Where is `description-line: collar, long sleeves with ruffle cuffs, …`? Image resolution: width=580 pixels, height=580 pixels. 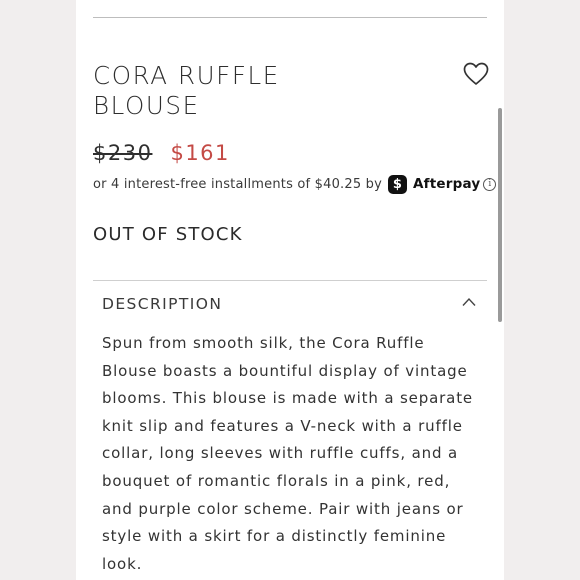 description-line: collar, long sleeves with ruffle cuffs, … is located at coordinates (280, 453).